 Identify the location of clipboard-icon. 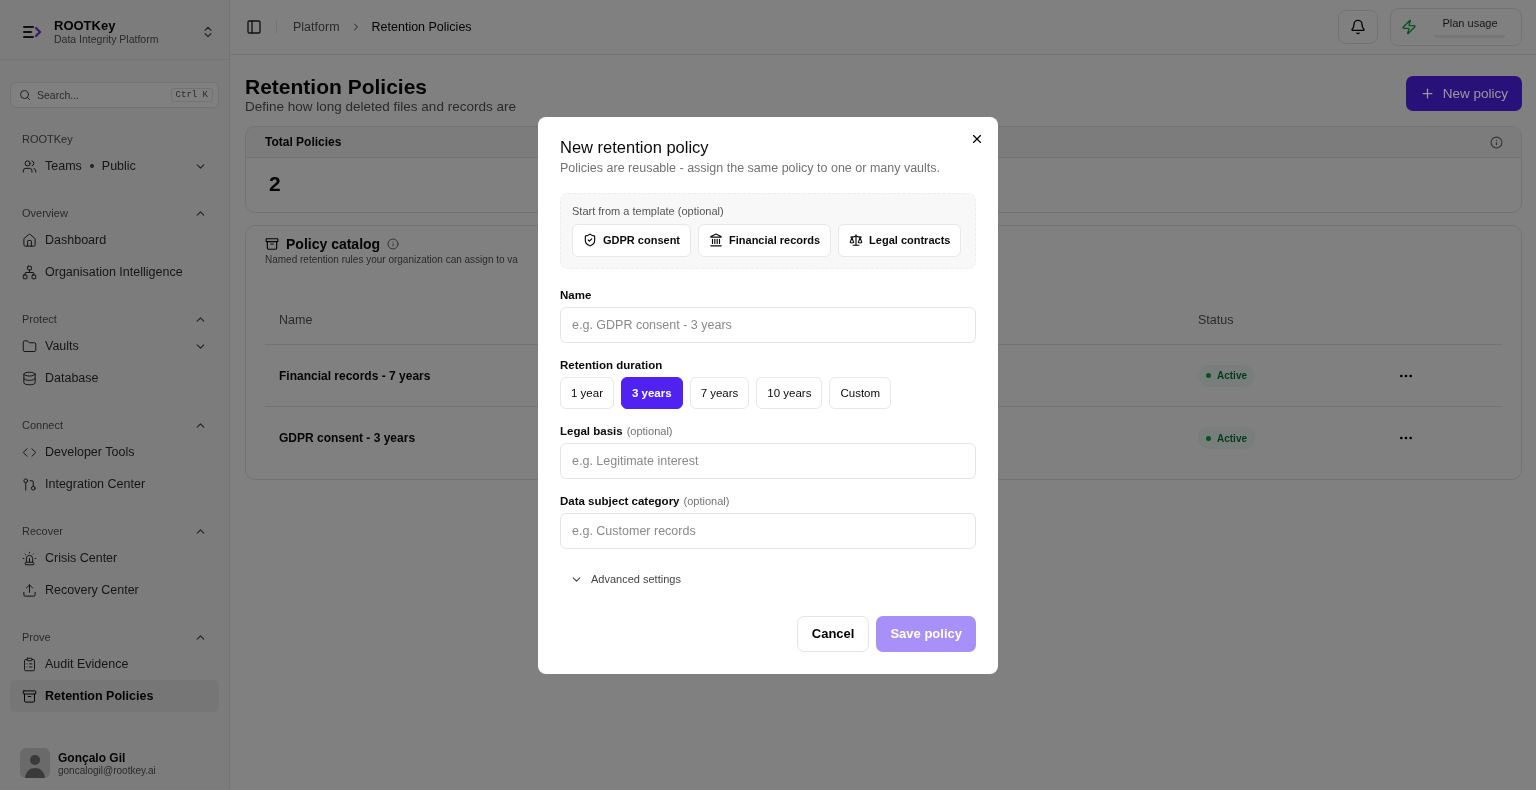
(29, 664).